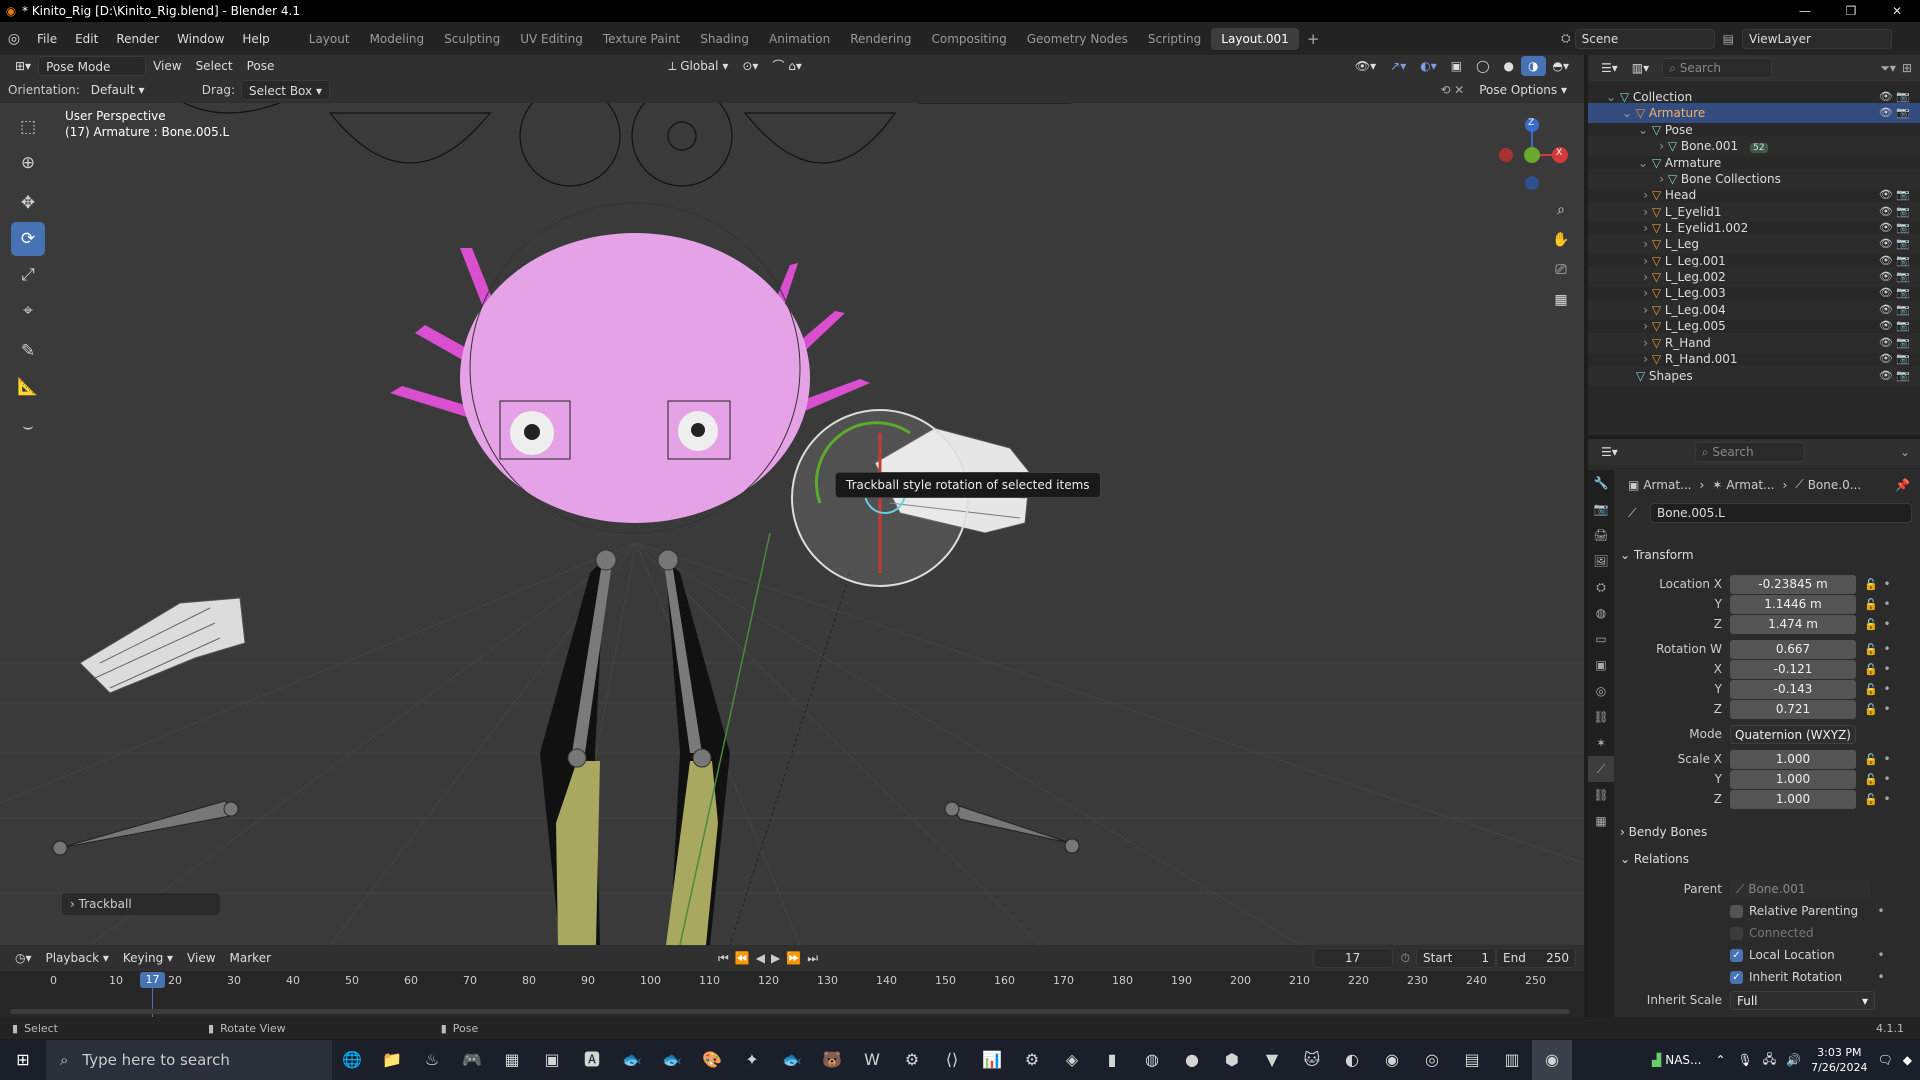 The image size is (1920, 1080). Describe the element at coordinates (1793, 709) in the screenshot. I see `rotation-z-field: 0.721` at that location.